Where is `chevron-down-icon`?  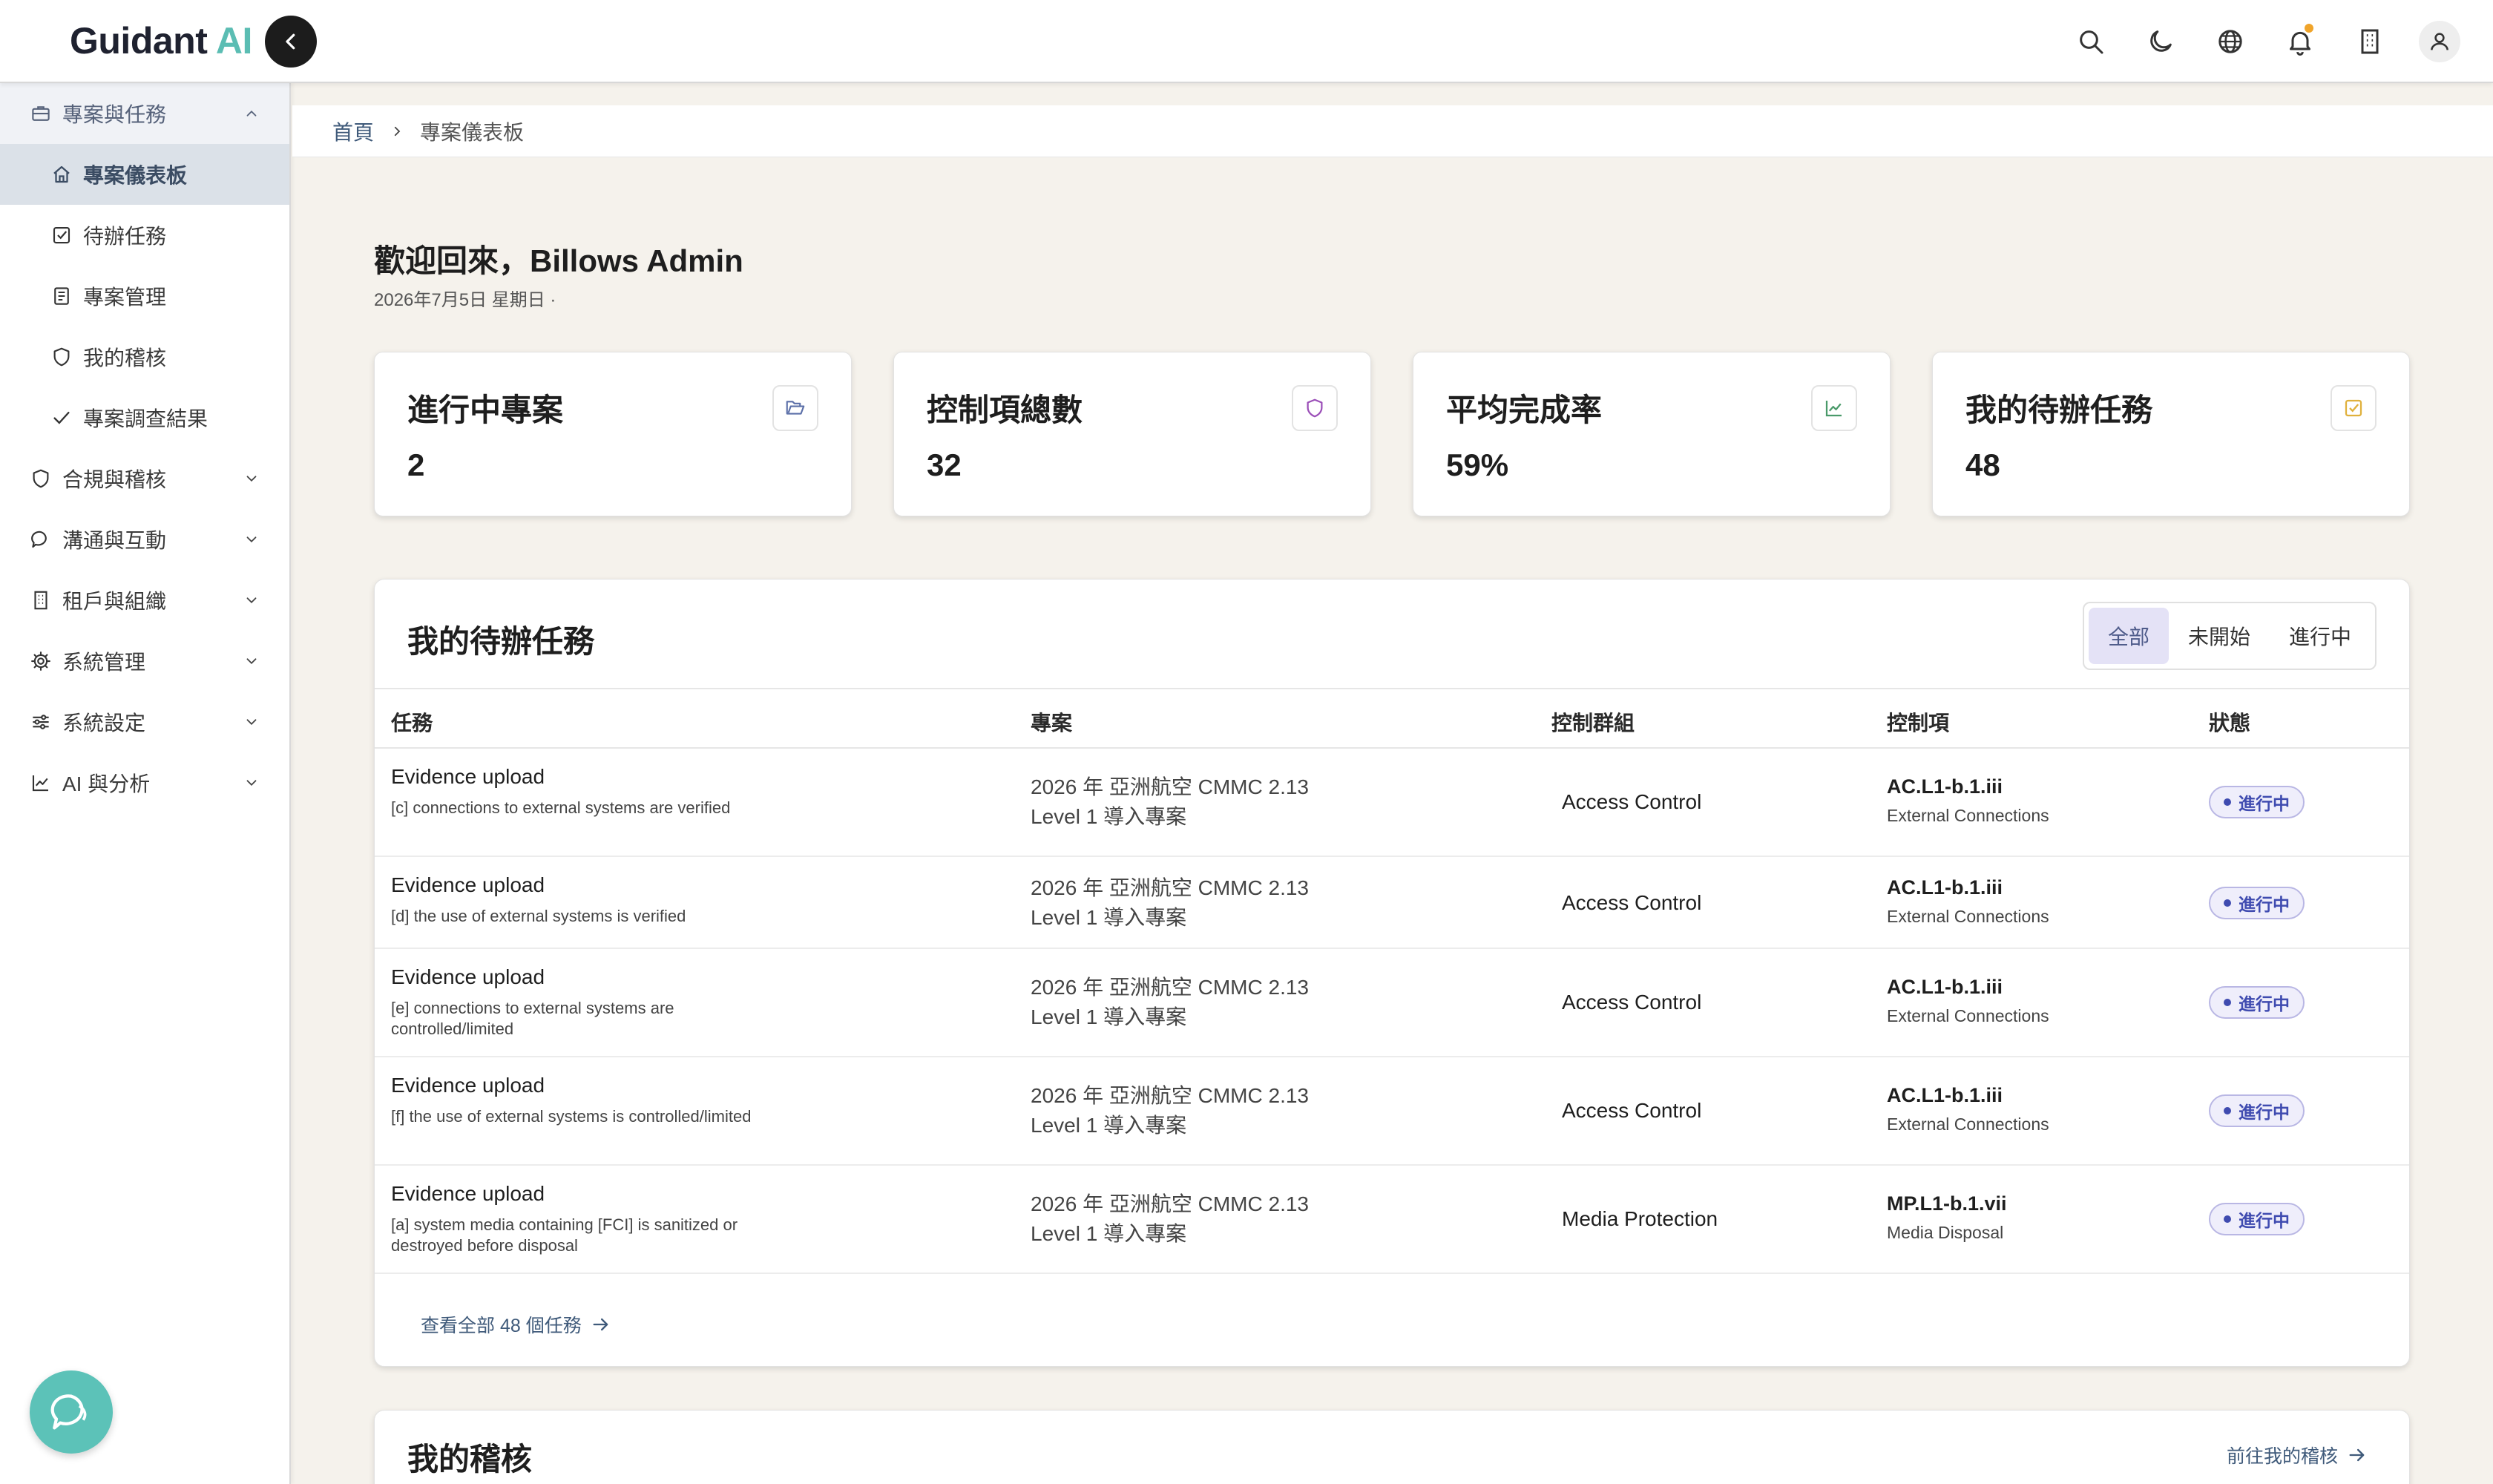 chevron-down-icon is located at coordinates (251, 661).